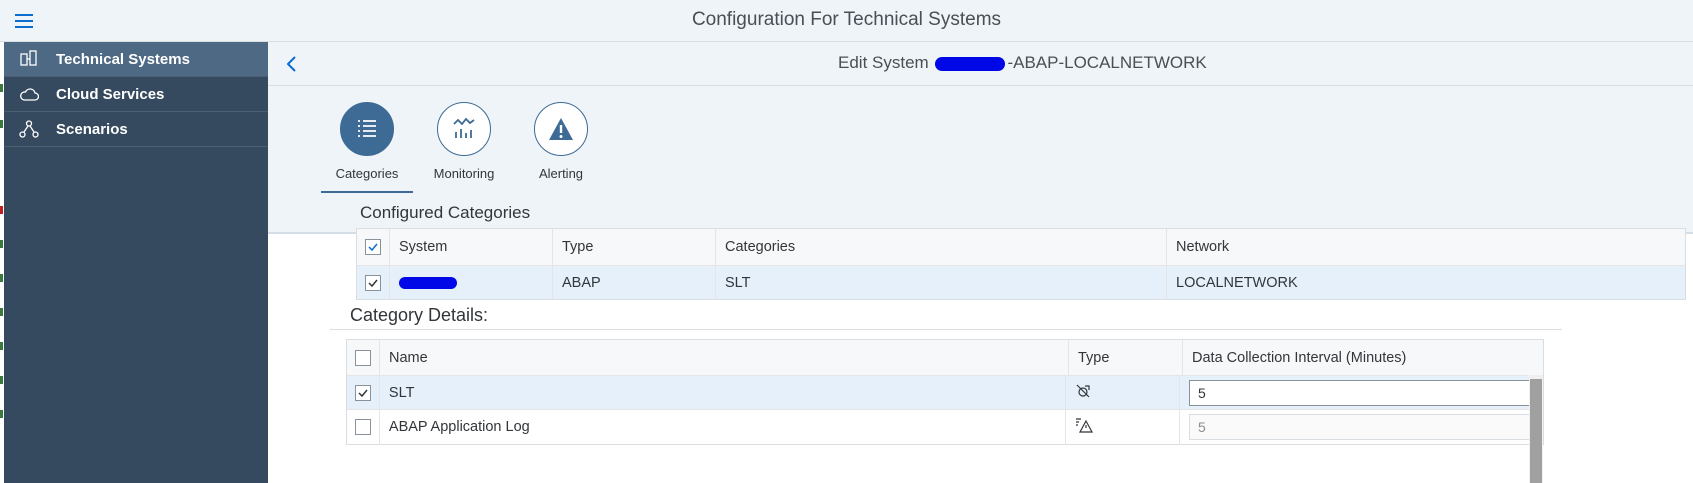  Describe the element at coordinates (29, 59) in the screenshot. I see `technical-systems-icon` at that location.